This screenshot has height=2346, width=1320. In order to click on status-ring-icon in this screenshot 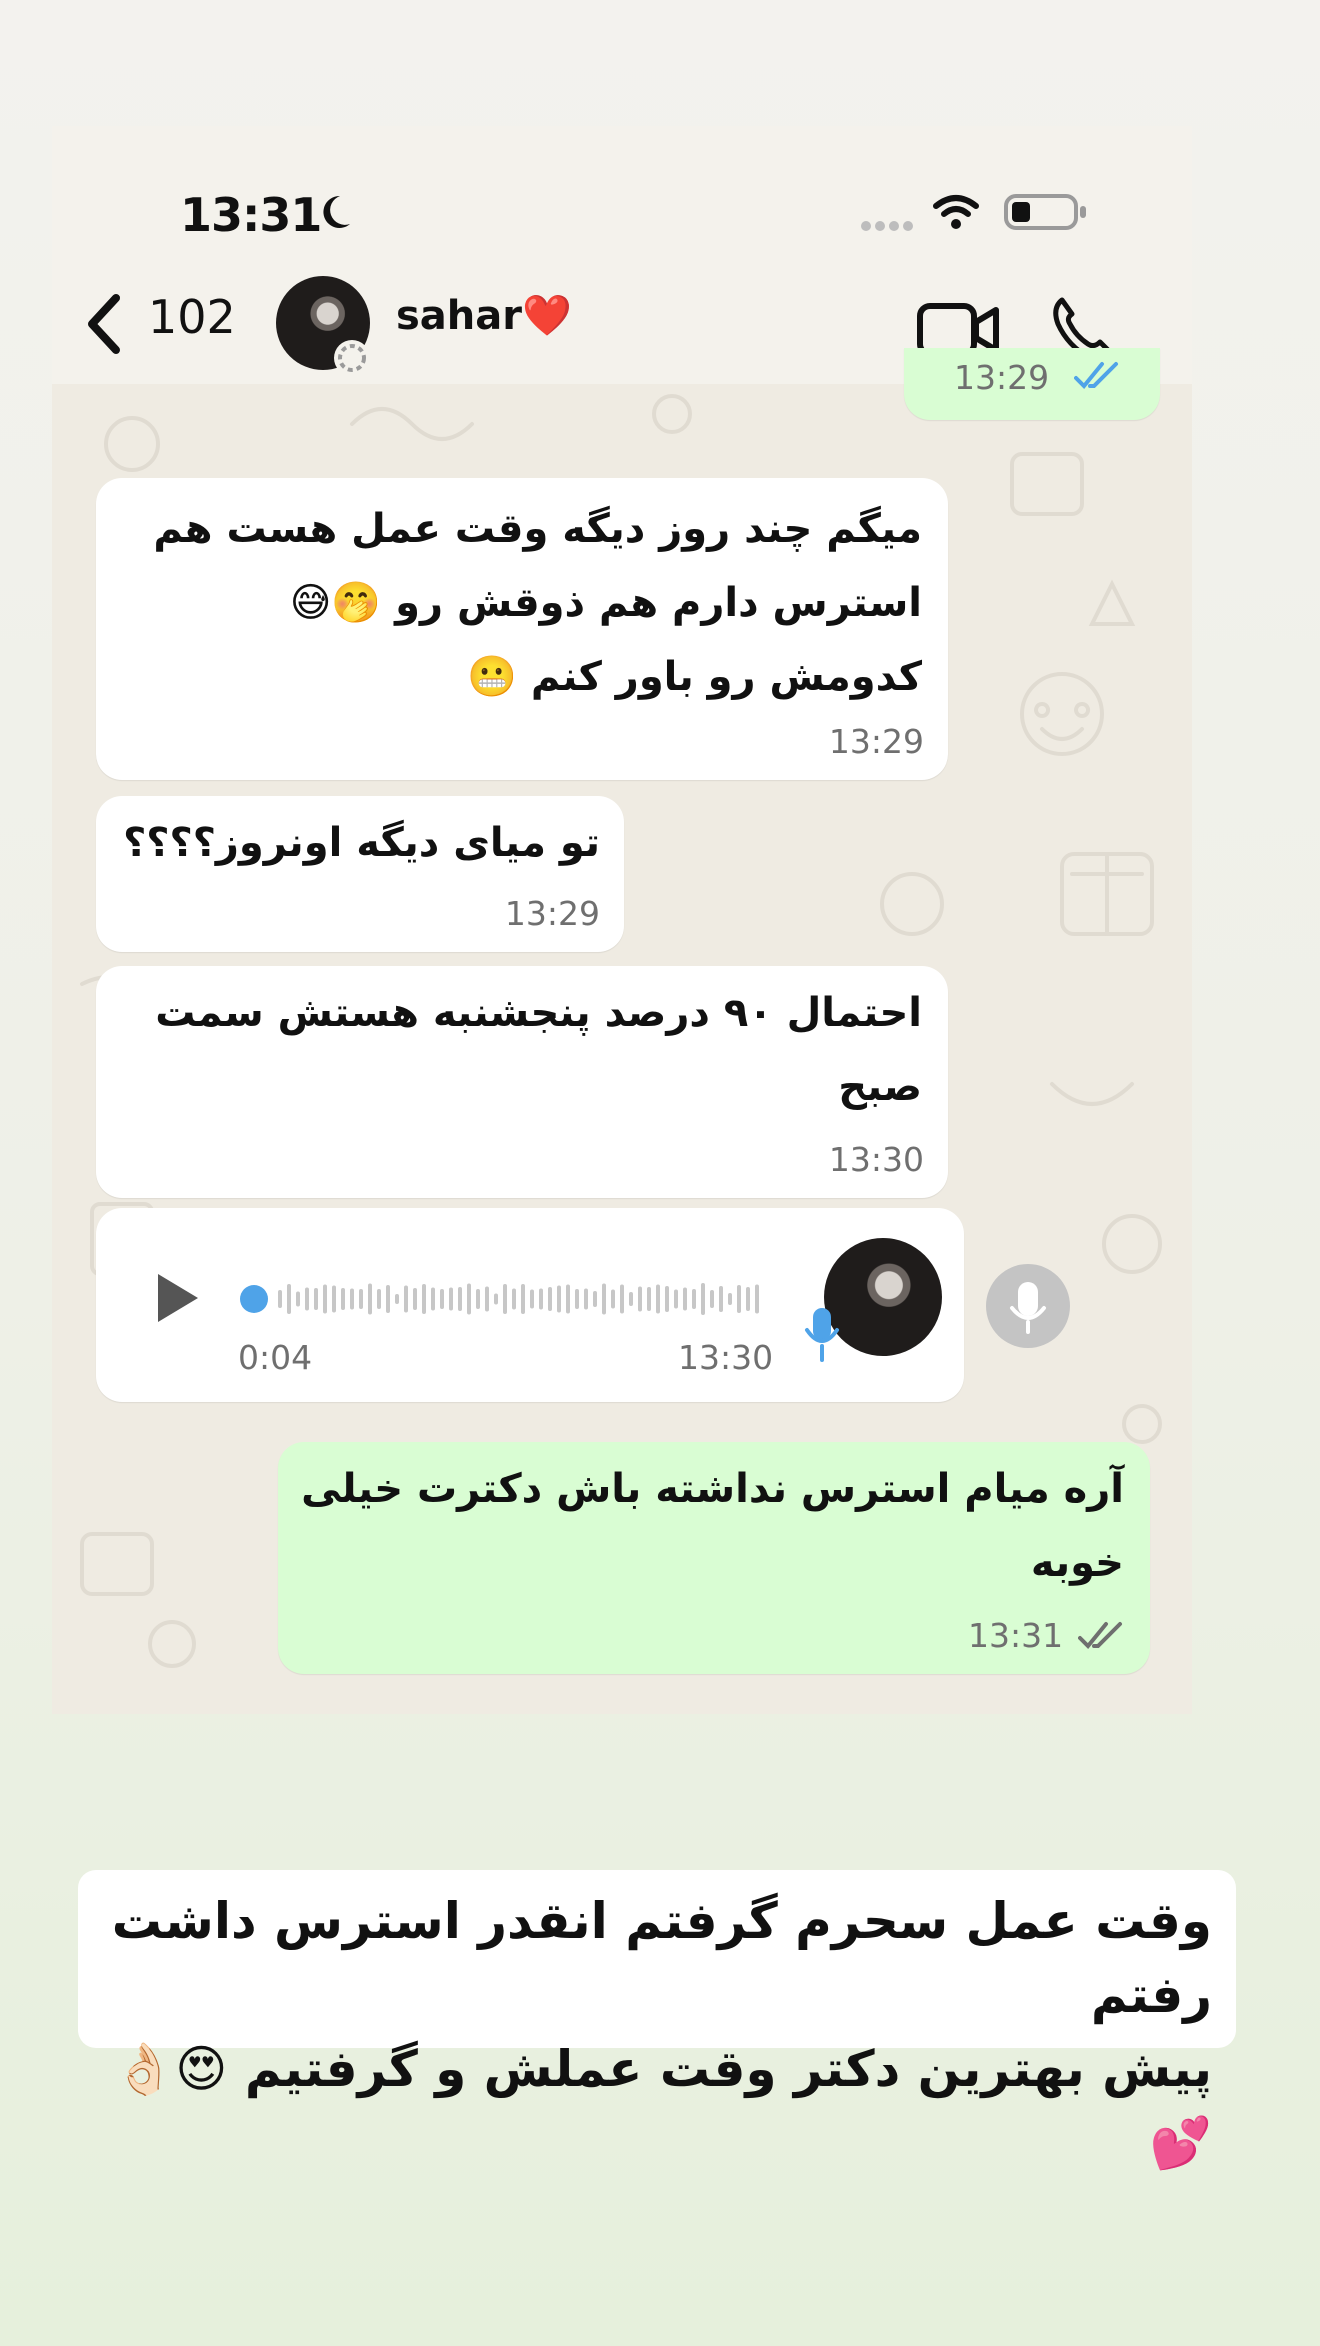, I will do `click(352, 360)`.